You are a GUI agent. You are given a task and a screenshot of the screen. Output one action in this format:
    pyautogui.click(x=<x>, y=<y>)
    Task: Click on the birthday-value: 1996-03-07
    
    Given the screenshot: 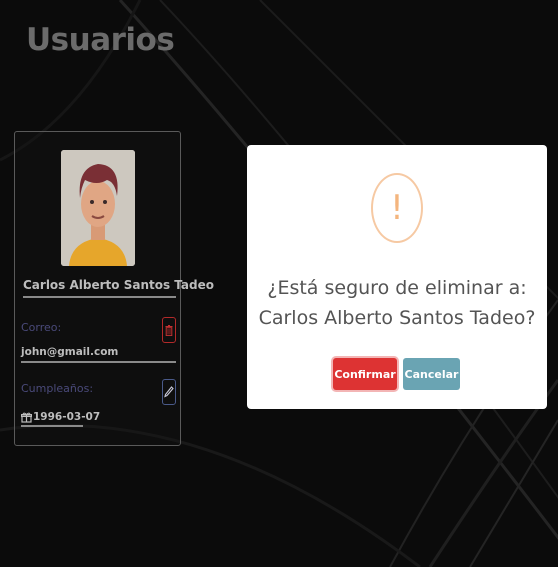 What is the action you would take?
    pyautogui.click(x=60, y=417)
    